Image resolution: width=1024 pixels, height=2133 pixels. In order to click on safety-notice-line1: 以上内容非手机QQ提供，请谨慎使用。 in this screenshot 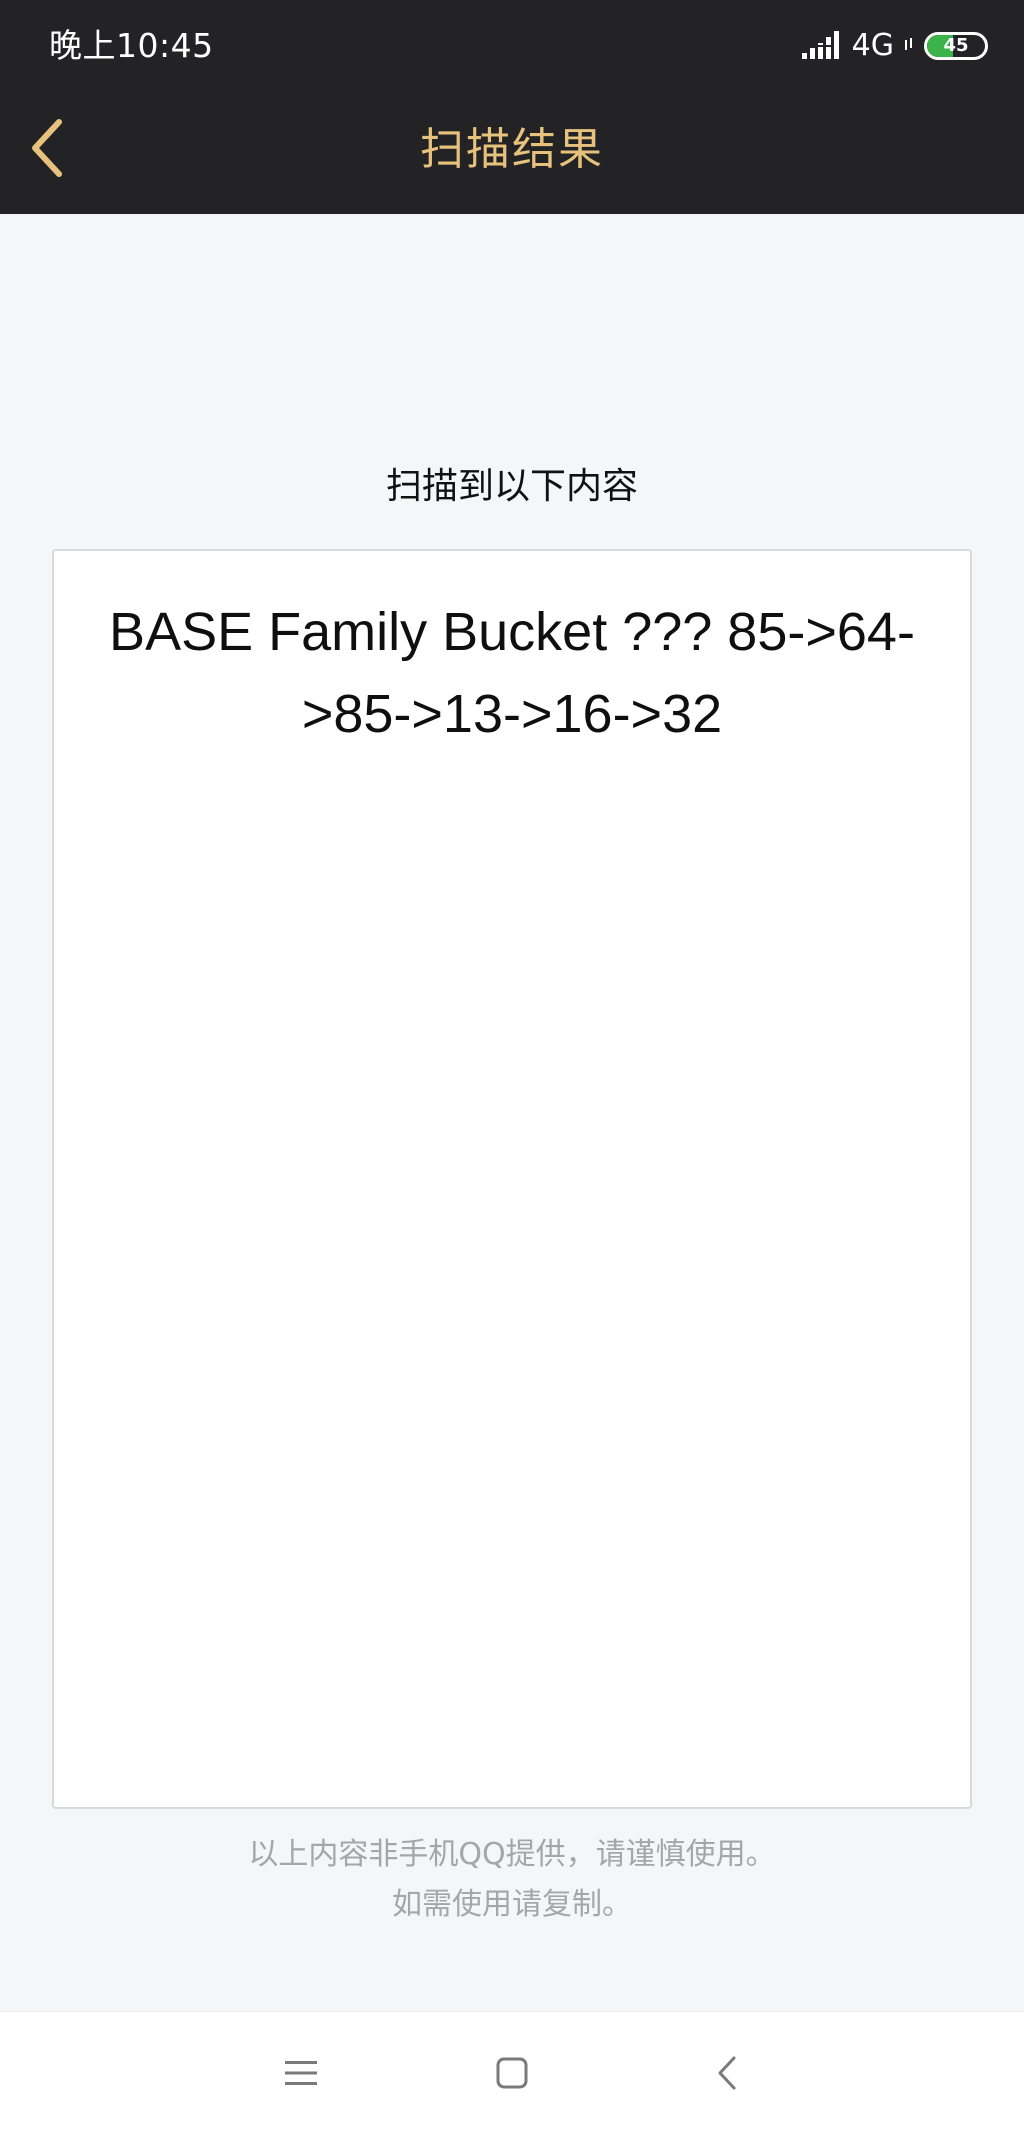, I will do `click(512, 1854)`.